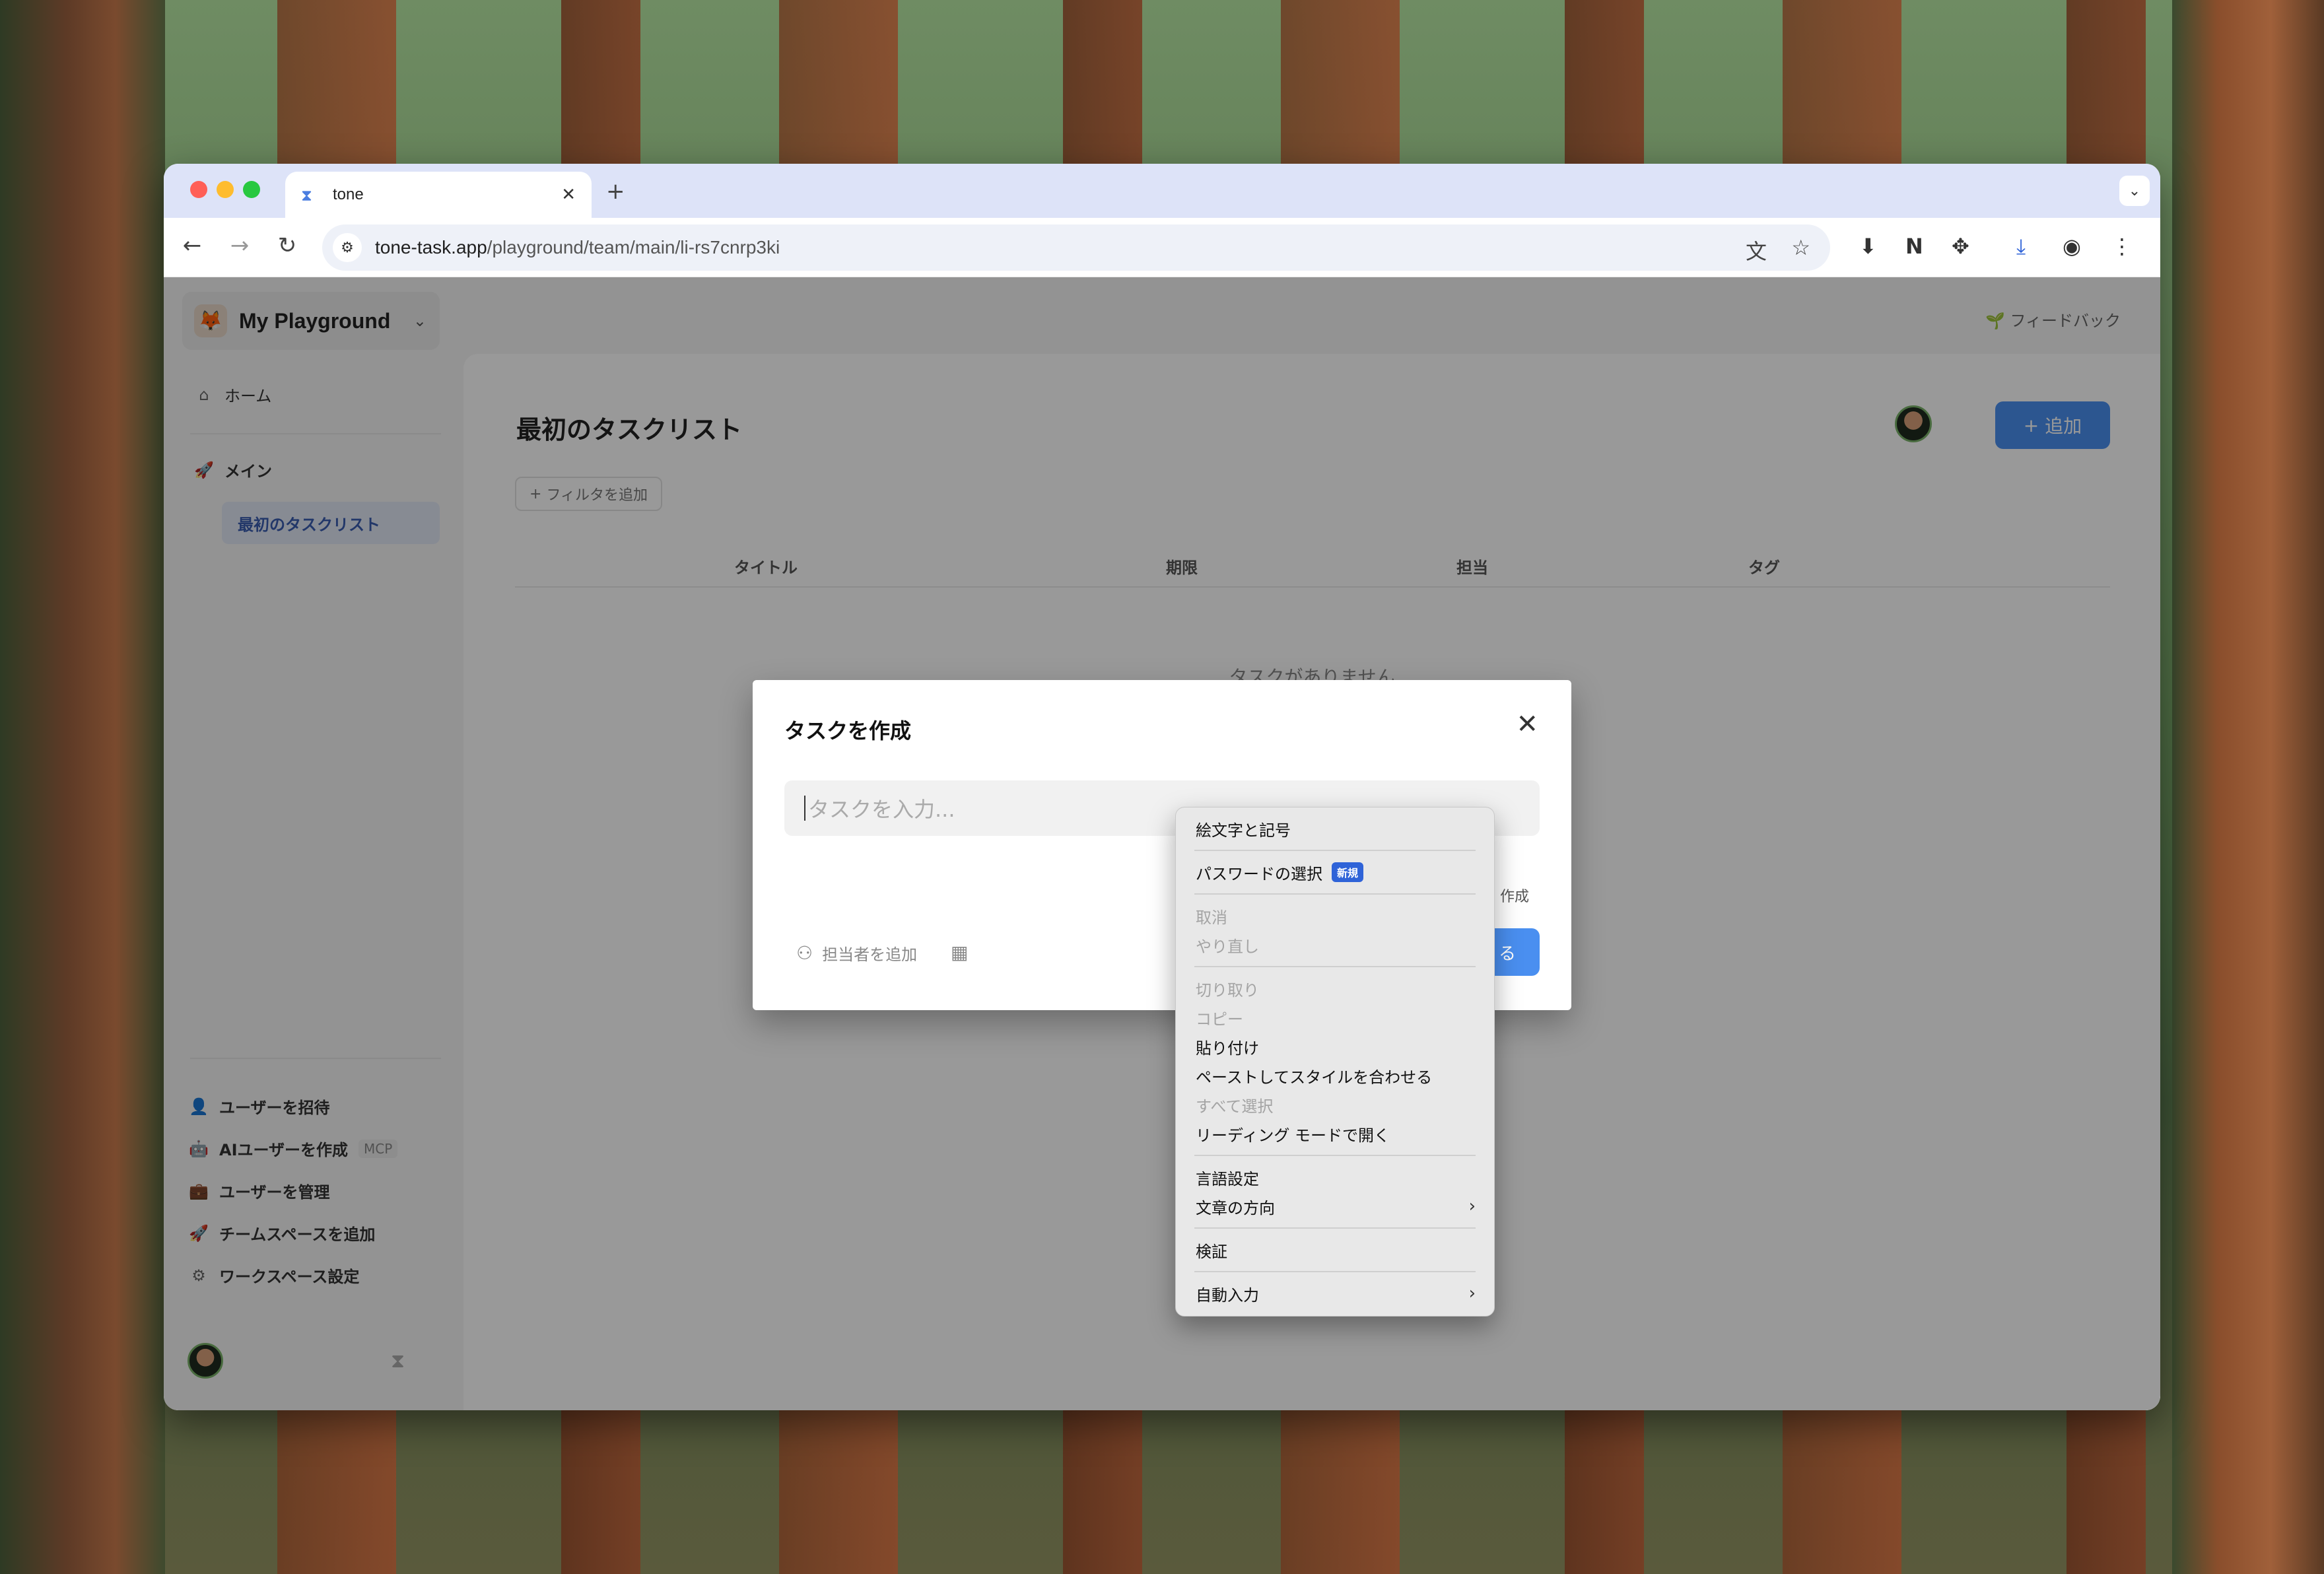  What do you see at coordinates (2122, 246) in the screenshot?
I see `browser-menu-icon: ⋮` at bounding box center [2122, 246].